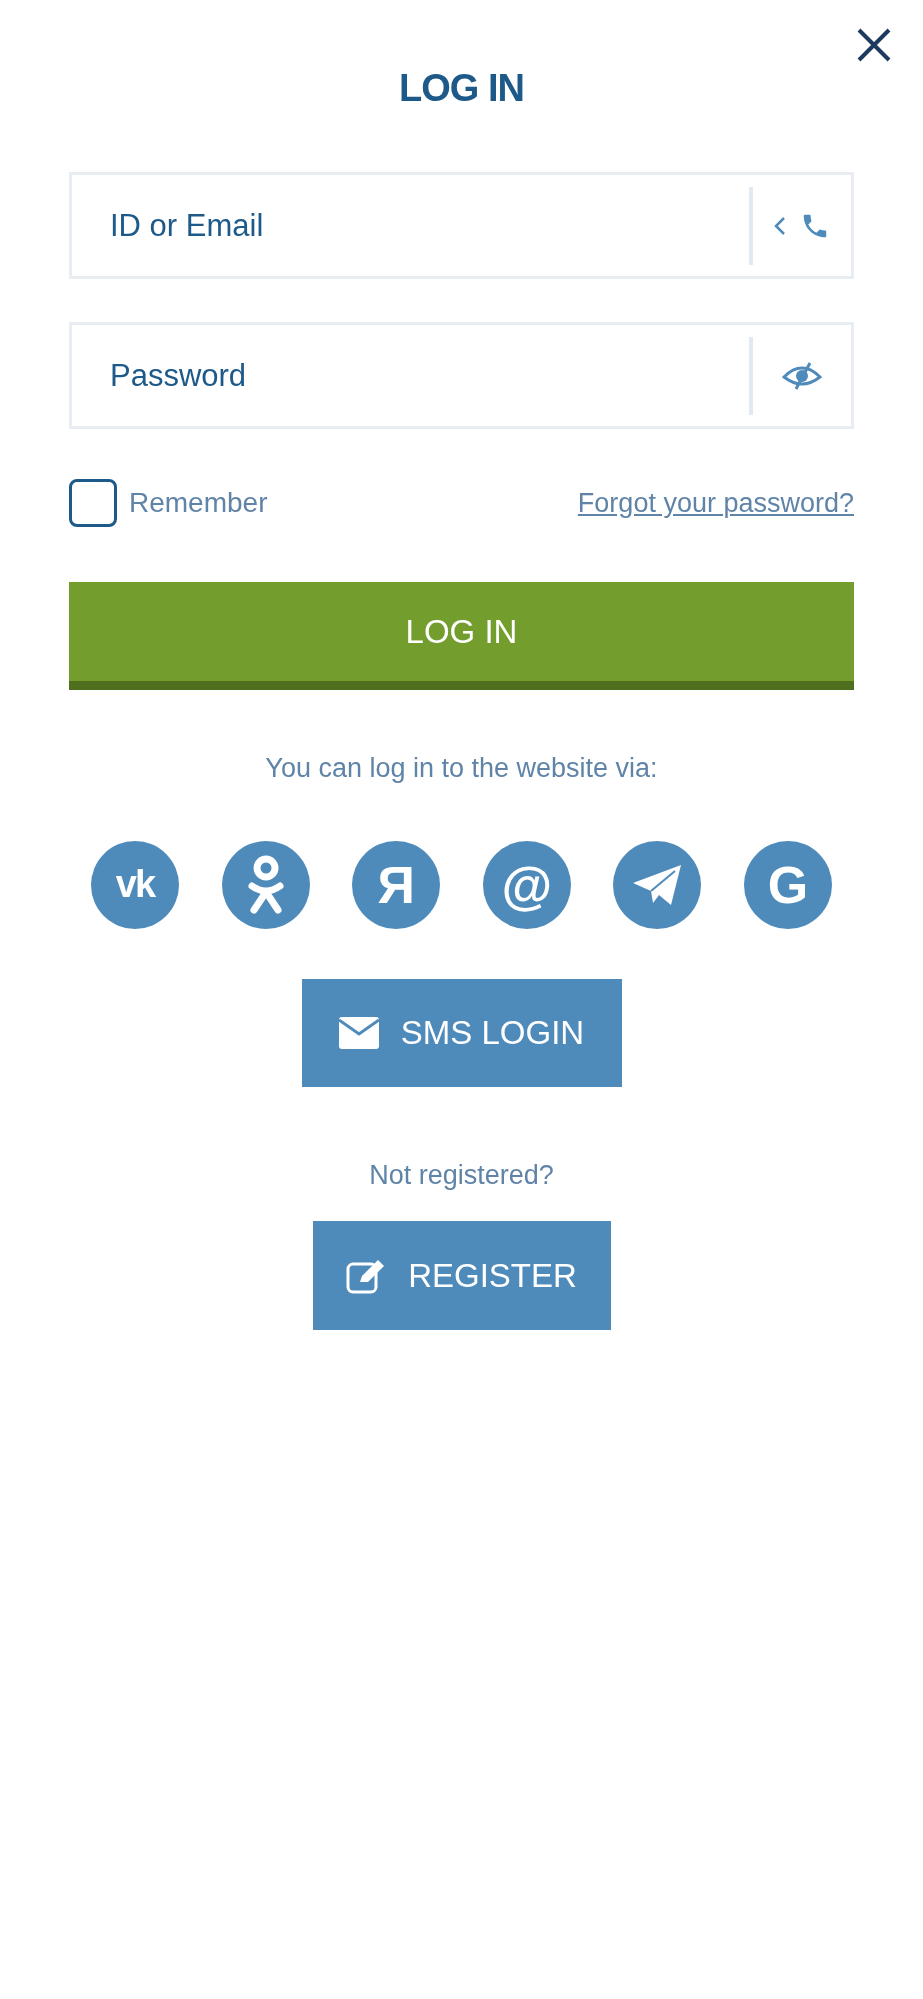  Describe the element at coordinates (461, 768) in the screenshot. I see `social-login-caption: You can log in to the website via:` at that location.